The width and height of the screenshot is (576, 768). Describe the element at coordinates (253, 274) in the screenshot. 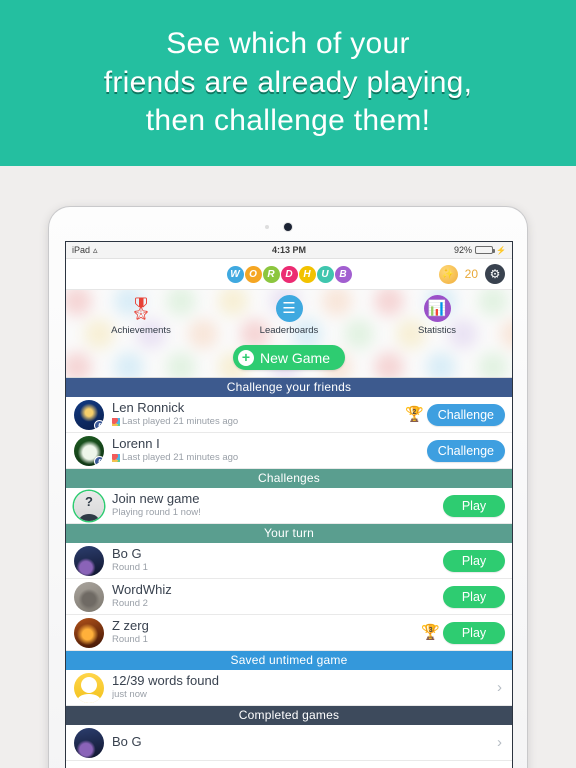

I see `logo-letter-o: O` at that location.